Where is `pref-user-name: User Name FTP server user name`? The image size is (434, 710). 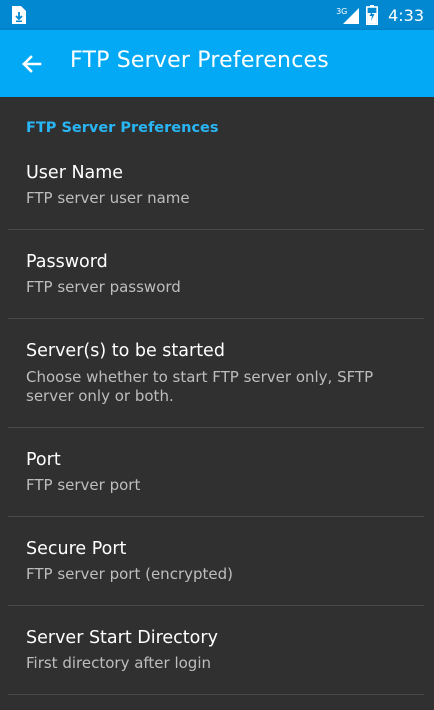
pref-user-name: User Name FTP server user name is located at coordinates (217, 190).